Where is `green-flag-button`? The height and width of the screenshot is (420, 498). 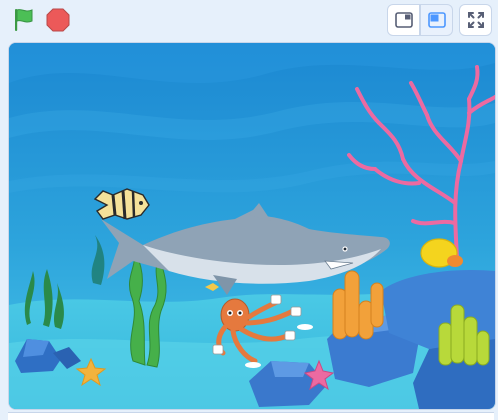
green-flag-button is located at coordinates (24, 20).